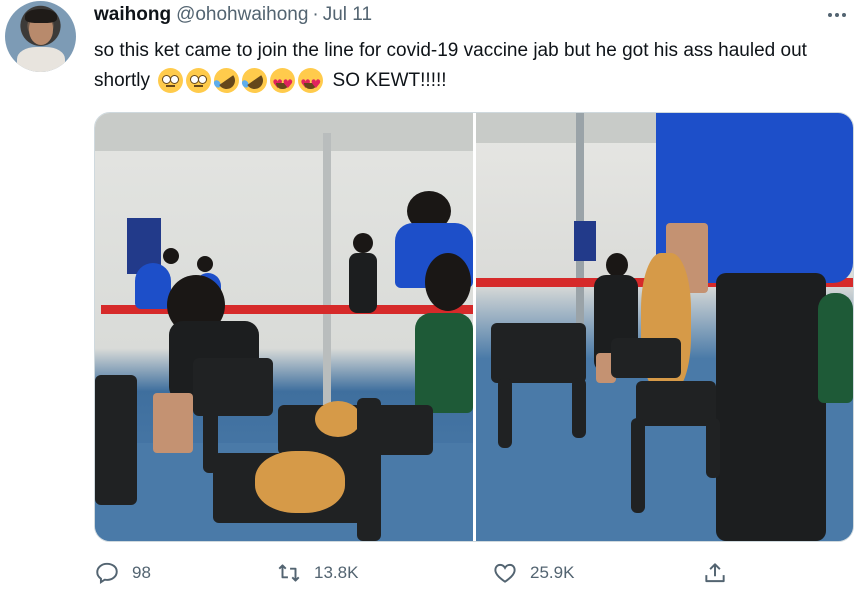 The width and height of the screenshot is (859, 596). I want to click on tweet-header: waihong @ohohwaihong · Jul 11, so click(233, 17).